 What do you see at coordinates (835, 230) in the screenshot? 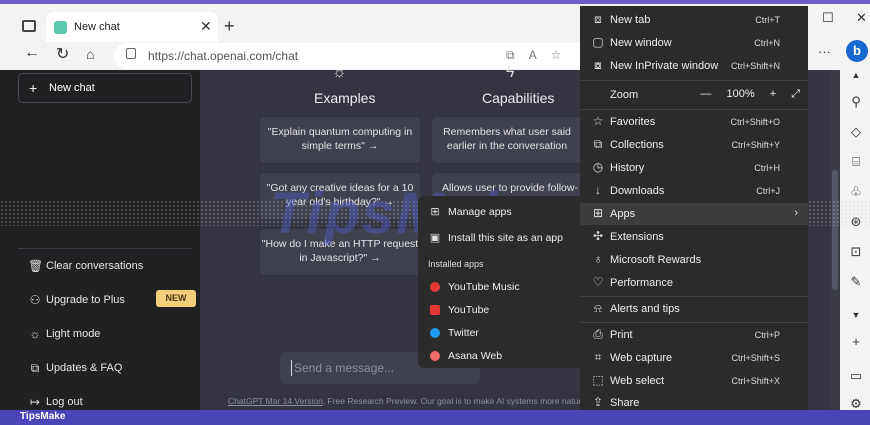
I see `scroll-thumb` at bounding box center [835, 230].